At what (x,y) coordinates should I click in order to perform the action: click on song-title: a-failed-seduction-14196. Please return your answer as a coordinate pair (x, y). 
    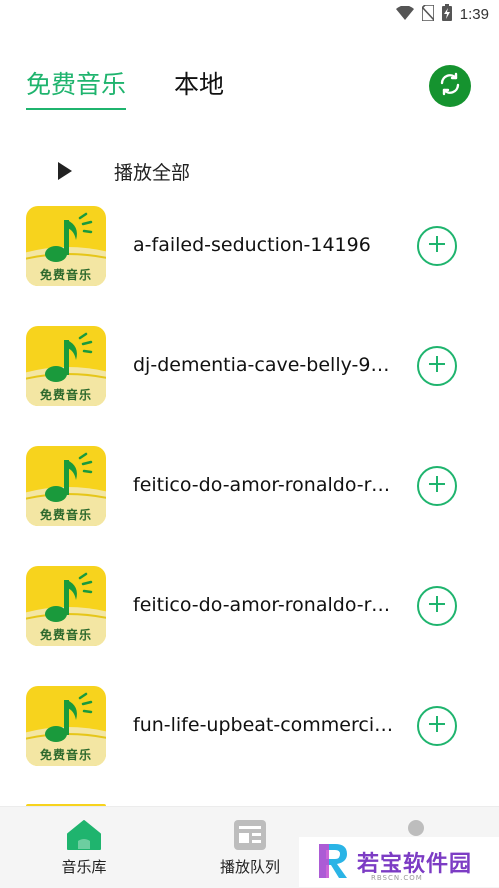
    Looking at the image, I should click on (252, 245).